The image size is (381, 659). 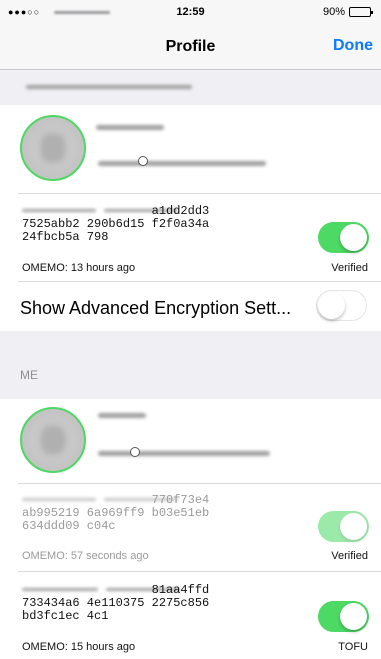 What do you see at coordinates (347, 12) in the screenshot?
I see `battery-indicator: 90%` at bounding box center [347, 12].